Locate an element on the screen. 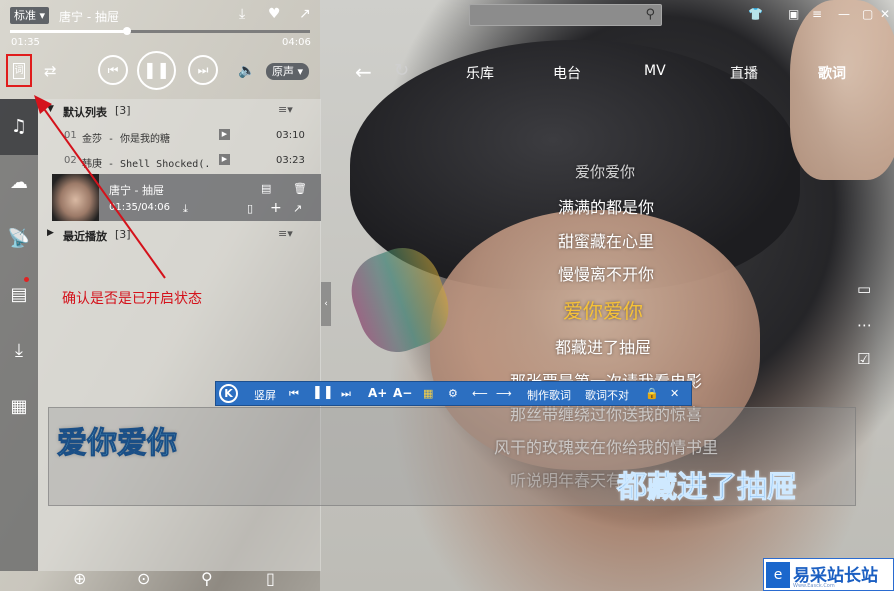  font-larger-icon: A+ is located at coordinates (377, 393).